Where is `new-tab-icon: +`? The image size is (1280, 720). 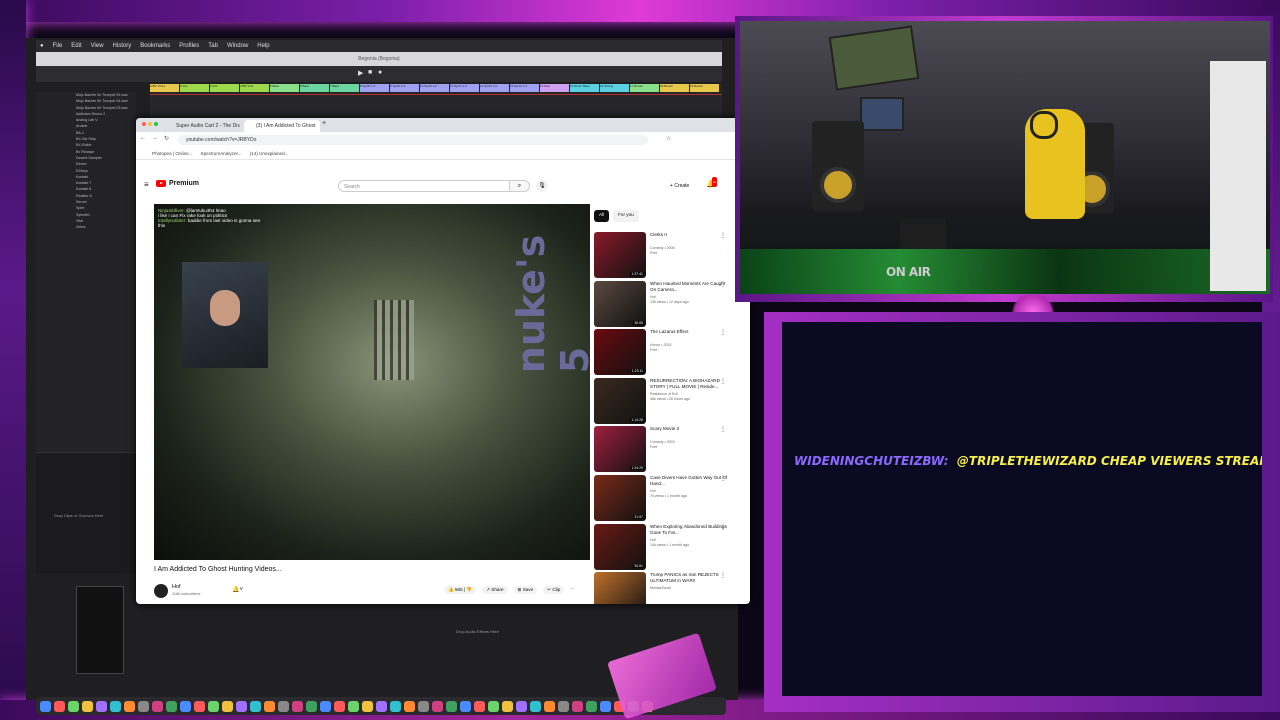 new-tab-icon: + is located at coordinates (324, 123).